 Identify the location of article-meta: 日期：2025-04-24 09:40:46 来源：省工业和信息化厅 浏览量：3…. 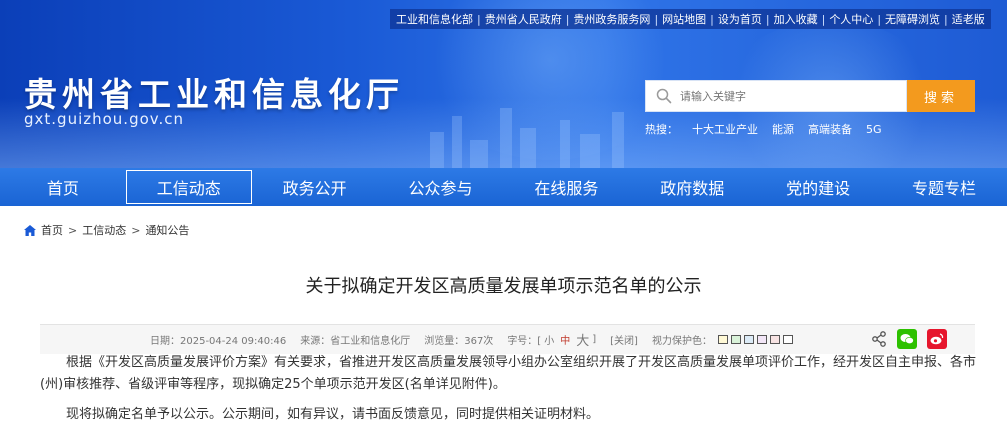
(507, 339).